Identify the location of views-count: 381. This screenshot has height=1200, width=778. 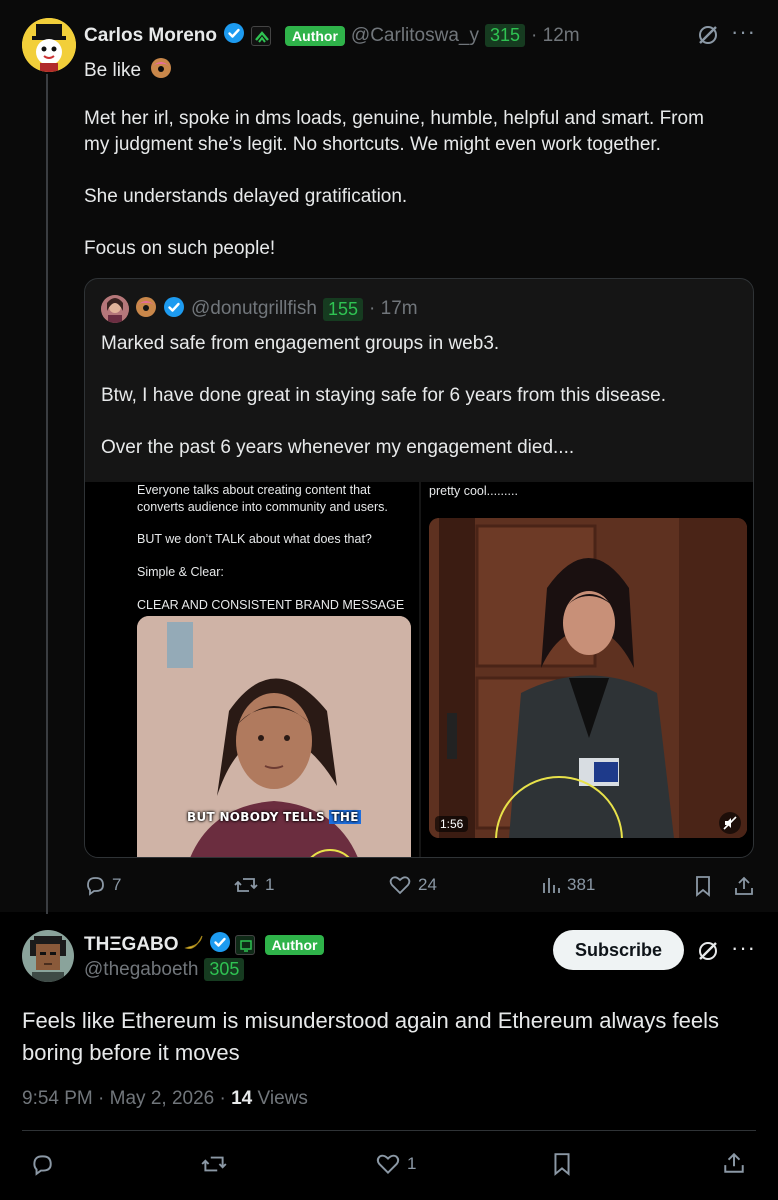
(581, 884).